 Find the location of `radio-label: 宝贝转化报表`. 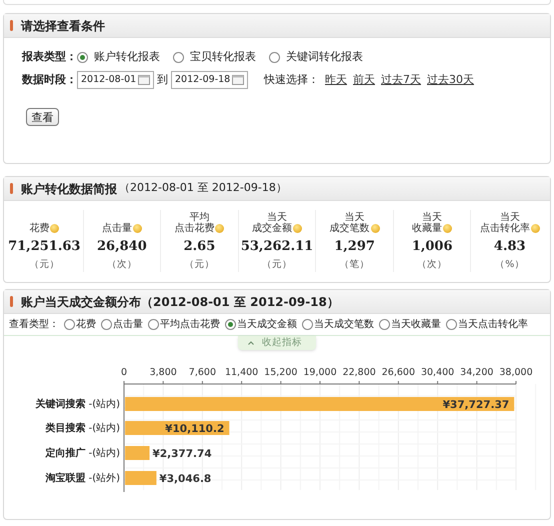

radio-label: 宝贝转化报表 is located at coordinates (223, 57).